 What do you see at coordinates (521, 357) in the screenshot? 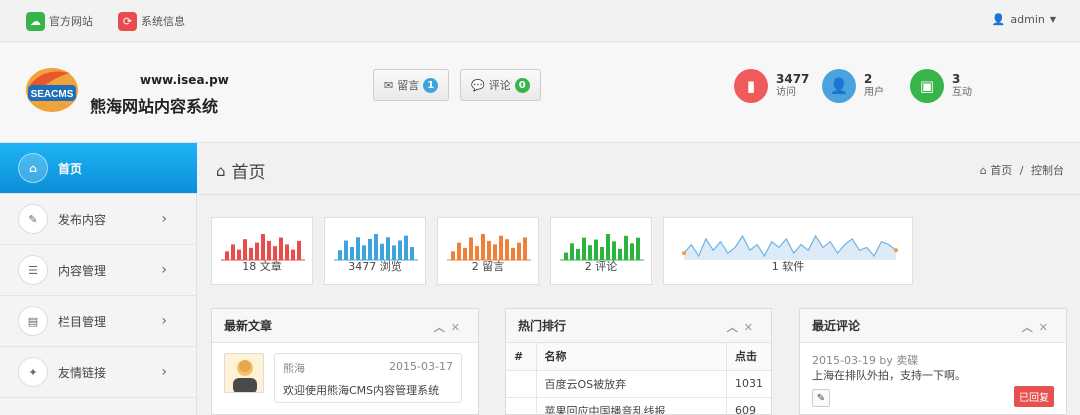
I see `table-header: #` at bounding box center [521, 357].